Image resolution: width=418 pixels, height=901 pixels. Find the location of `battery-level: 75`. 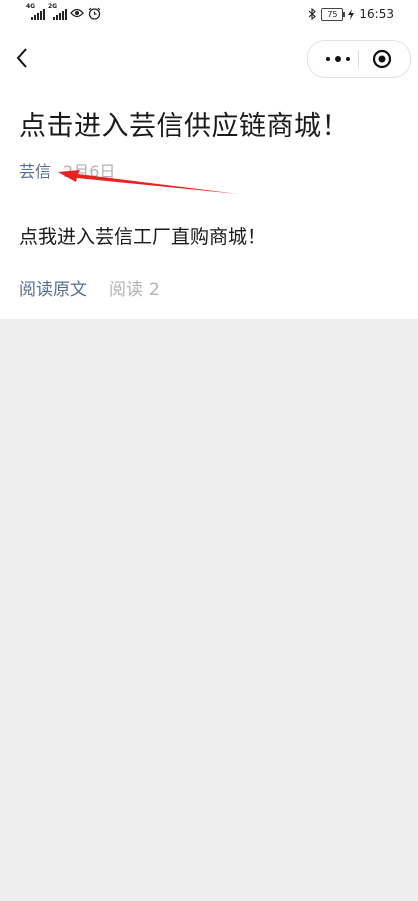

battery-level: 75 is located at coordinates (332, 14).